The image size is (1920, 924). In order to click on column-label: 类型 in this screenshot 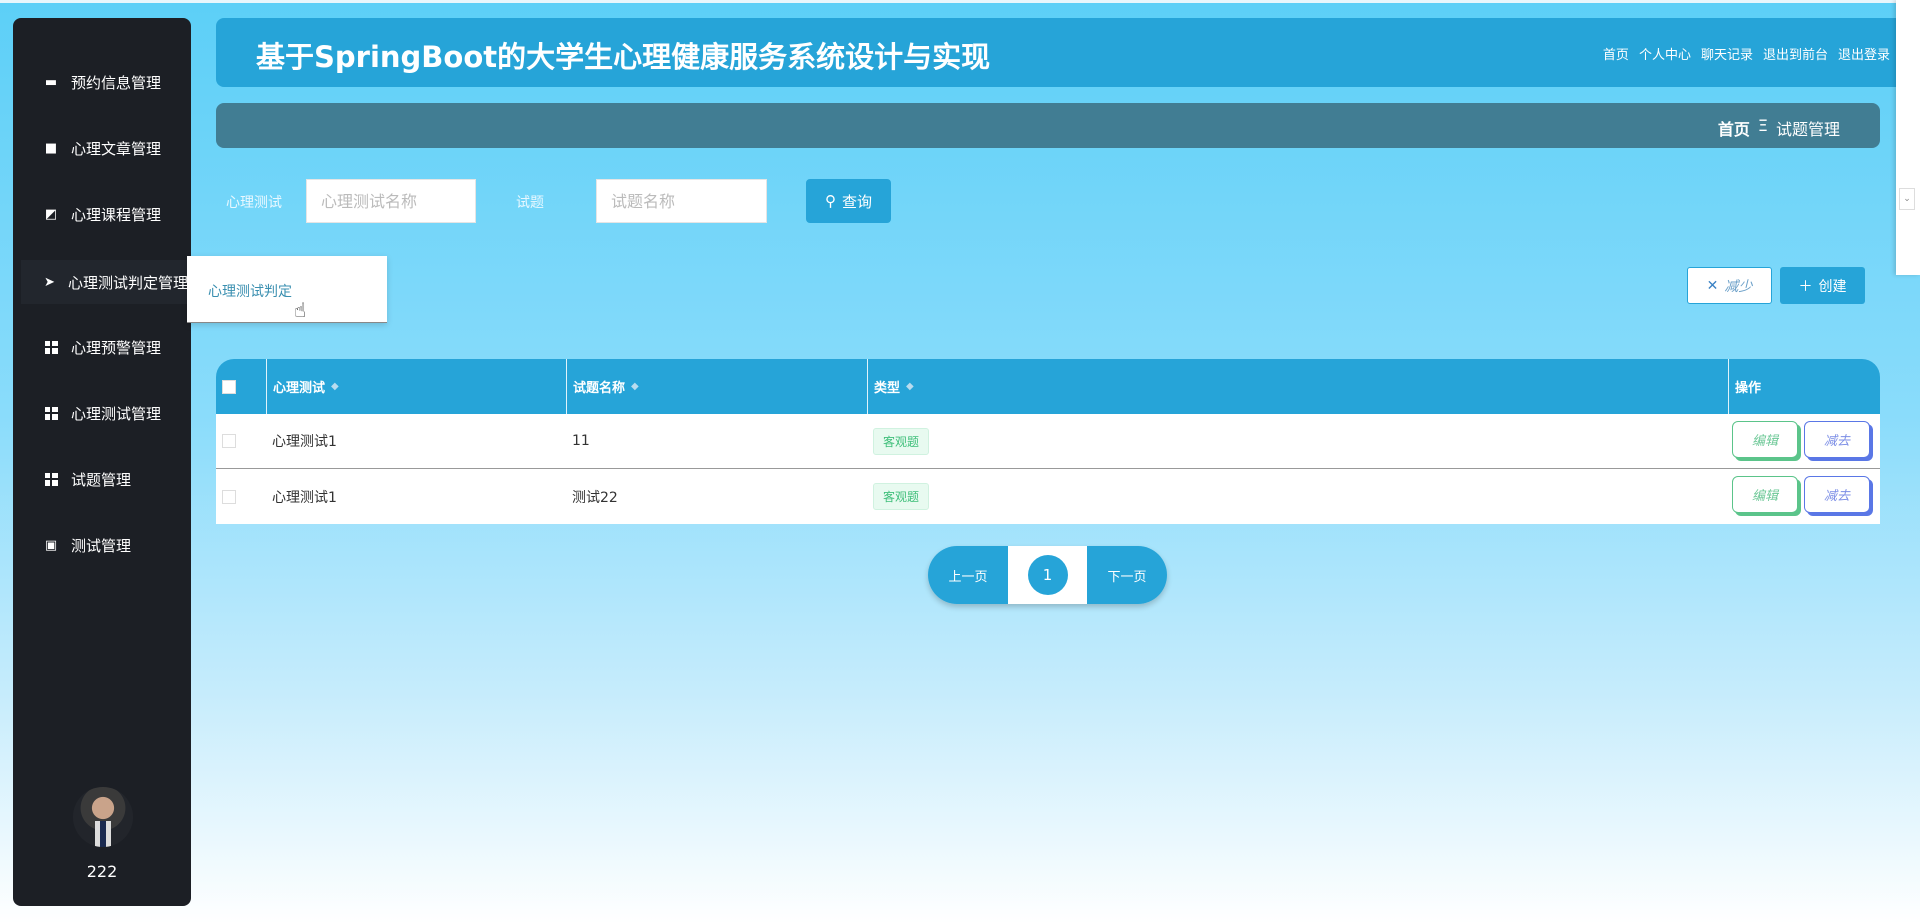, I will do `click(887, 388)`.